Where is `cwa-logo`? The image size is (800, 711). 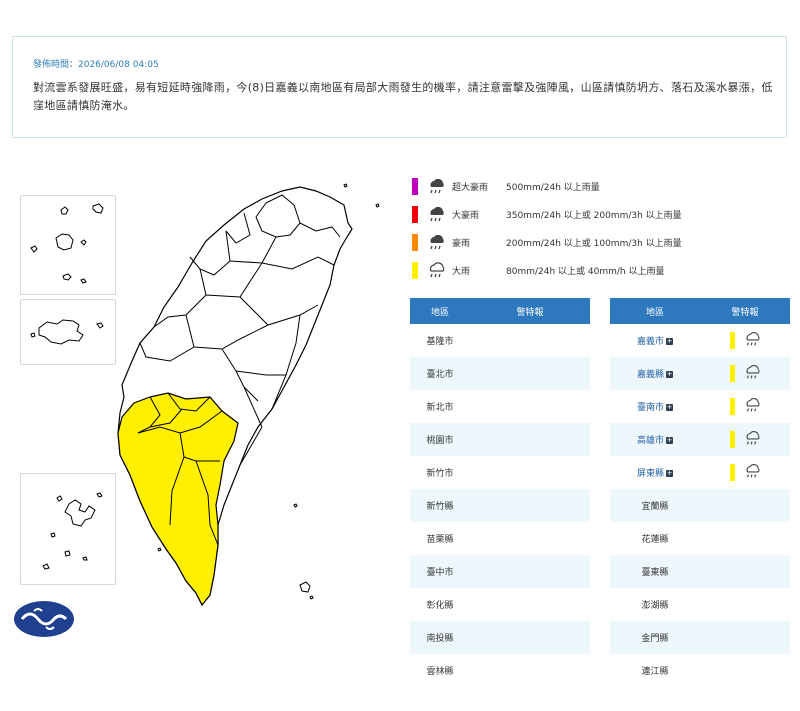 cwa-logo is located at coordinates (44, 619).